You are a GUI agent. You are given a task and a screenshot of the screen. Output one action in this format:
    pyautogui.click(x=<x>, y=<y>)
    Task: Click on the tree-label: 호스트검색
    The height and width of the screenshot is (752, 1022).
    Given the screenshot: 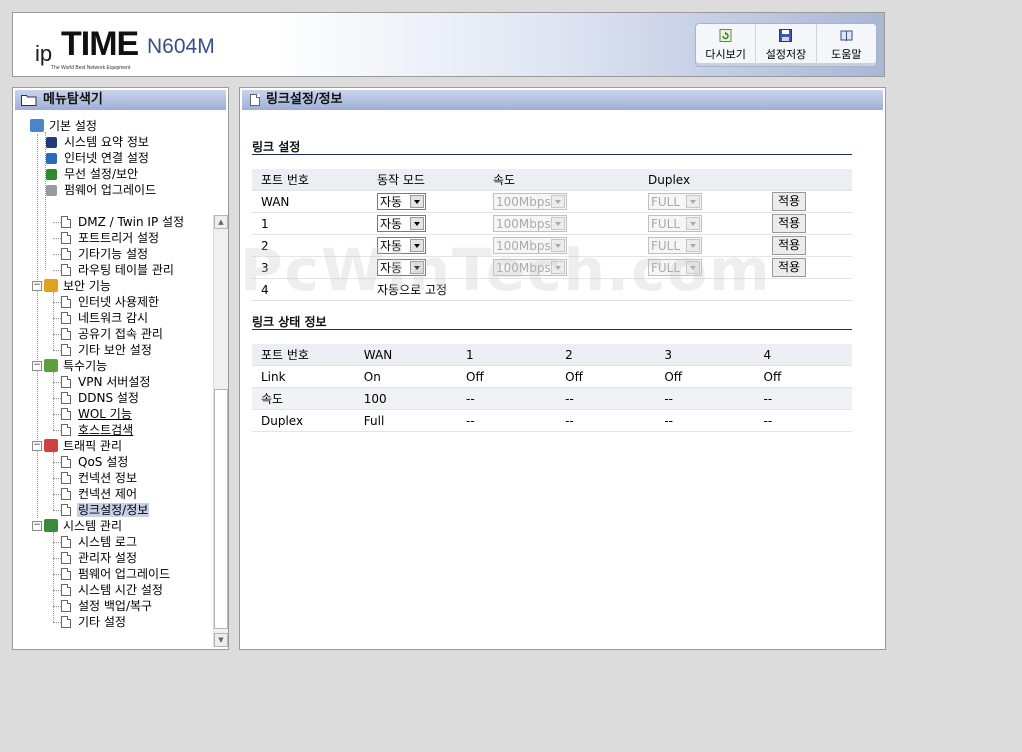 What is the action you would take?
    pyautogui.click(x=106, y=430)
    